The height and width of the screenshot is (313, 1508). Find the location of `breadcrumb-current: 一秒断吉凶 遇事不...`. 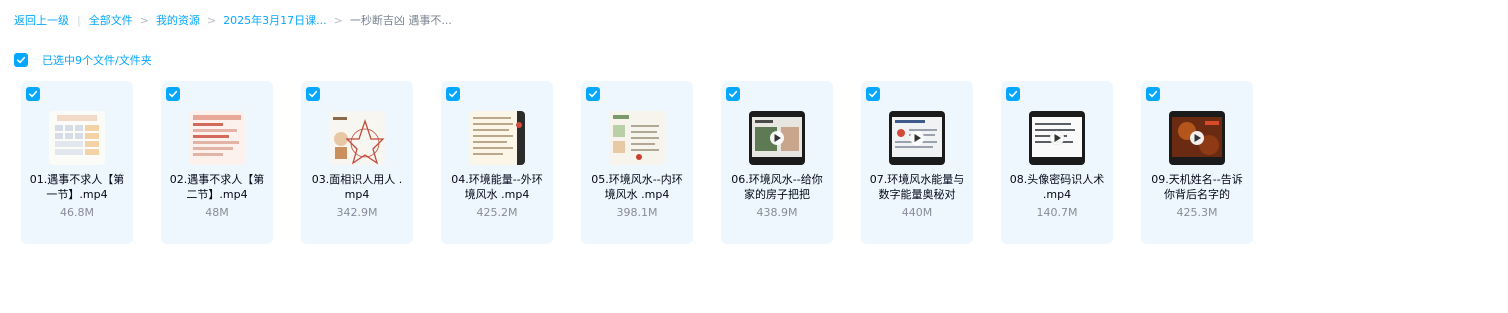

breadcrumb-current: 一秒断吉凶 遇事不... is located at coordinates (400, 20).